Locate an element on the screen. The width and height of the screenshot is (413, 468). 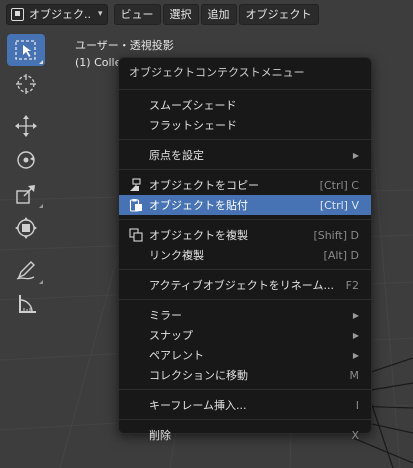
move-tool is located at coordinates (26, 126).